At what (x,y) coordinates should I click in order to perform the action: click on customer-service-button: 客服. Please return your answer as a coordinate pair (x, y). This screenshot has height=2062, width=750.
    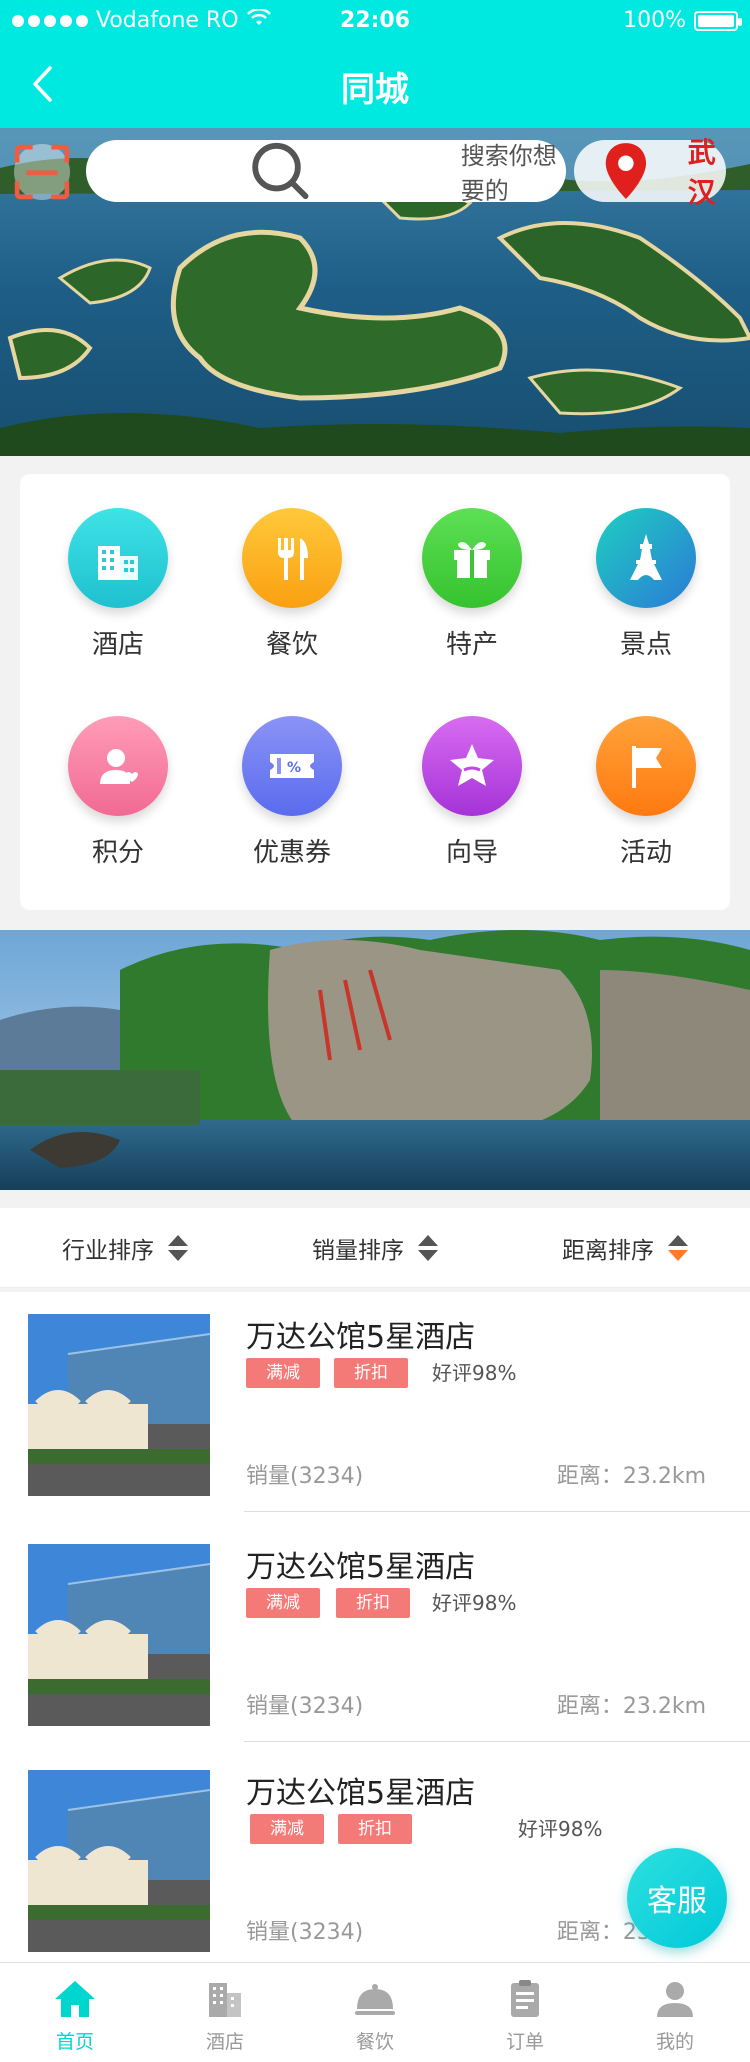
    Looking at the image, I should click on (677, 1898).